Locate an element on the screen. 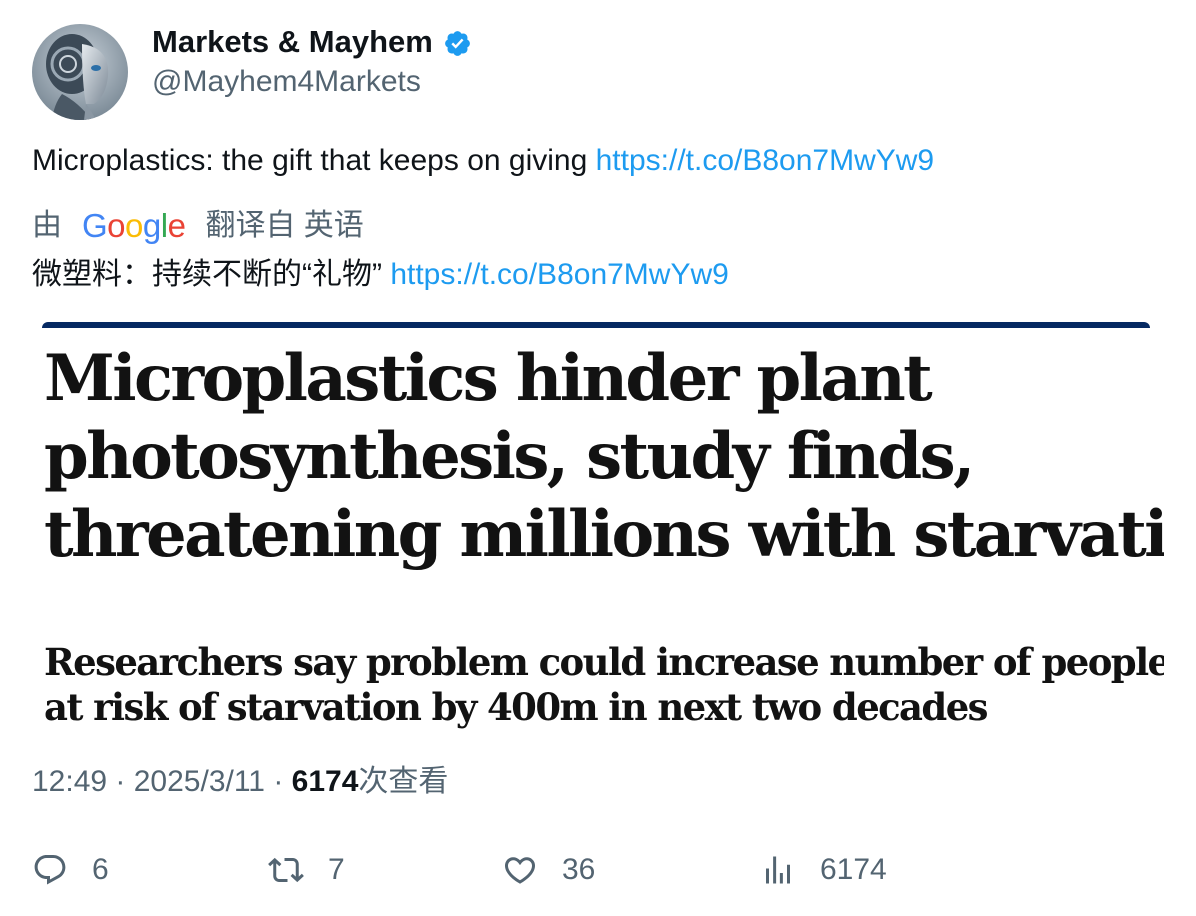 The width and height of the screenshot is (1196, 916). display-name: Markets & Mayhem is located at coordinates (292, 42).